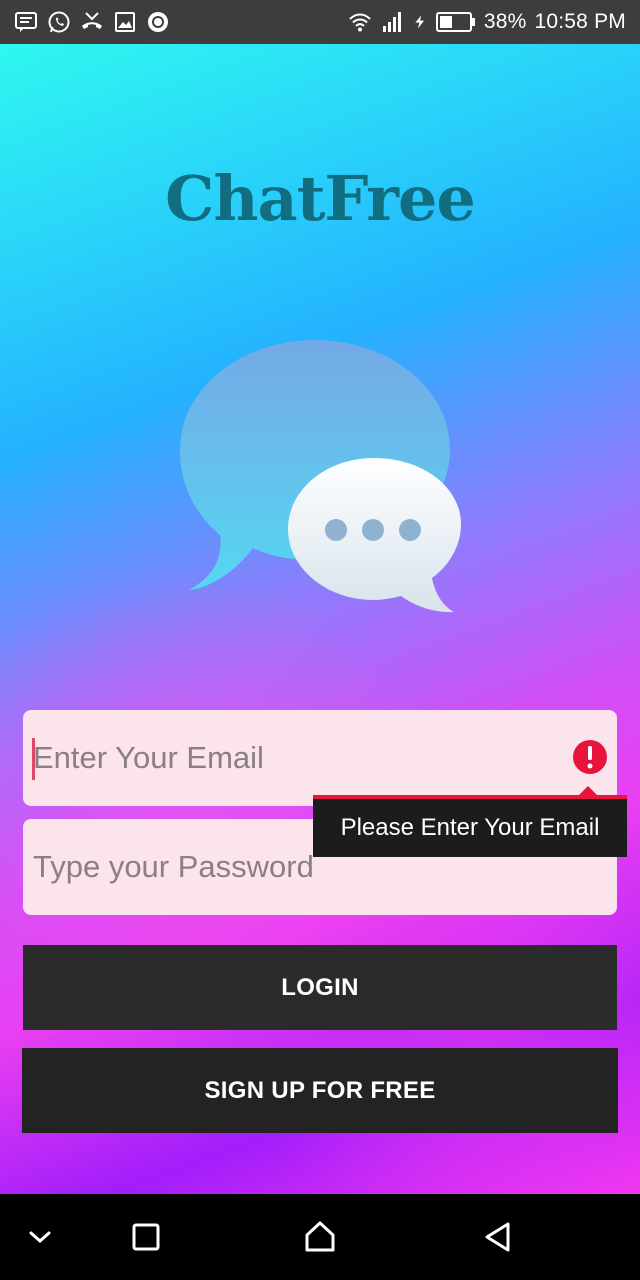 This screenshot has width=640, height=1280. What do you see at coordinates (320, 987) in the screenshot?
I see `login-button: LOGIN` at bounding box center [320, 987].